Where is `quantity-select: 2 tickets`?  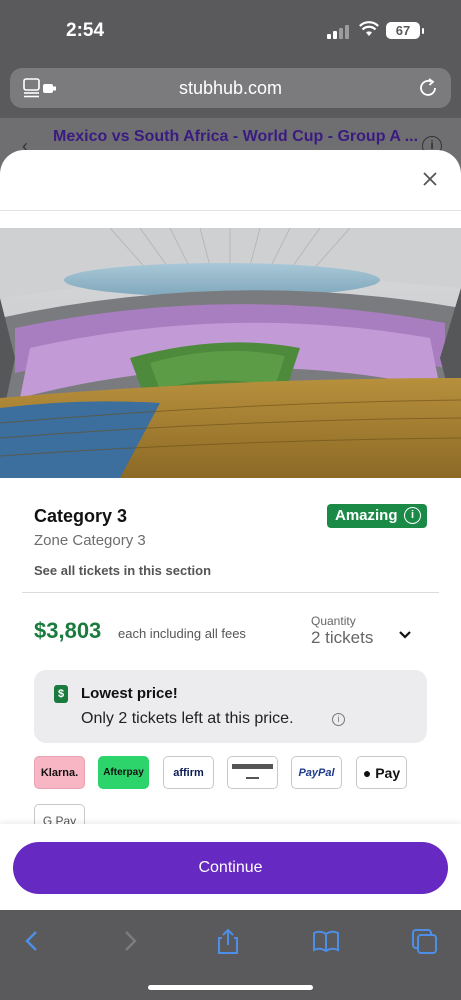
quantity-select: 2 tickets is located at coordinates (342, 638).